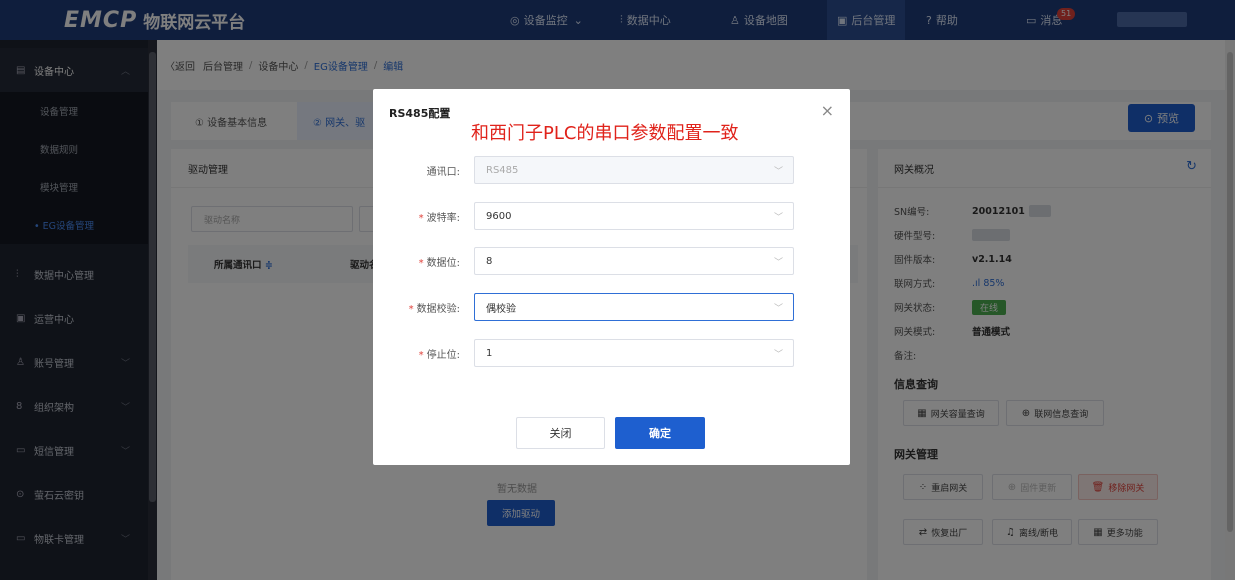 The width and height of the screenshot is (1235, 580). Describe the element at coordinates (443, 172) in the screenshot. I see `field-label: 通讯口:` at that location.